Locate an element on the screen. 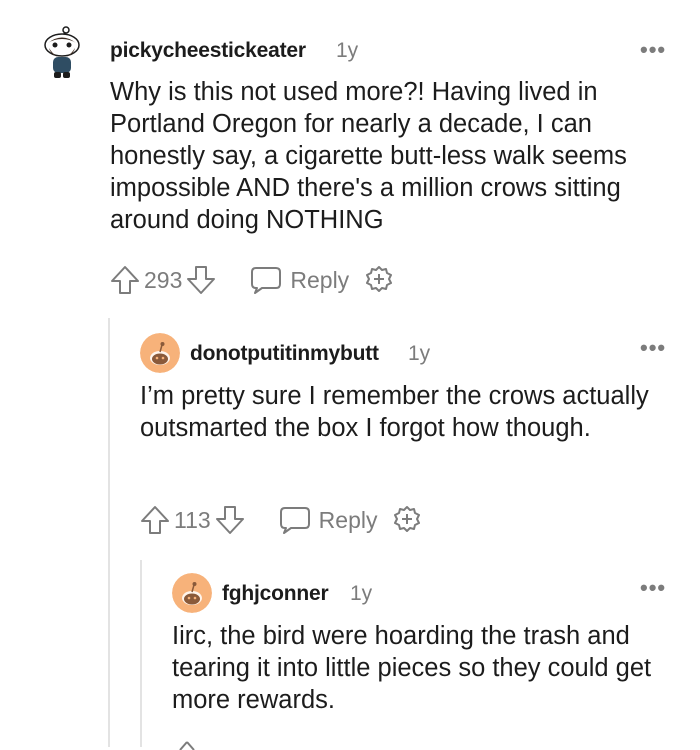  comment-actions: 293 Reply is located at coordinates (252, 280).